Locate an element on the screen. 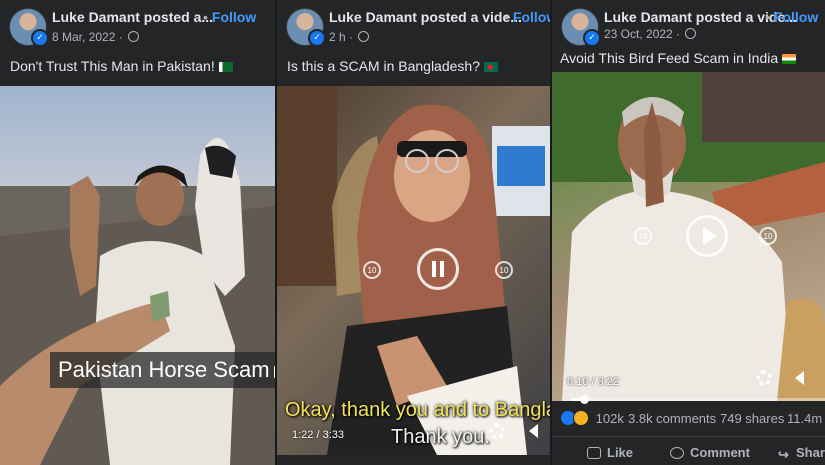  post-date: 8 Mar, 2022 is located at coordinates (83, 37).